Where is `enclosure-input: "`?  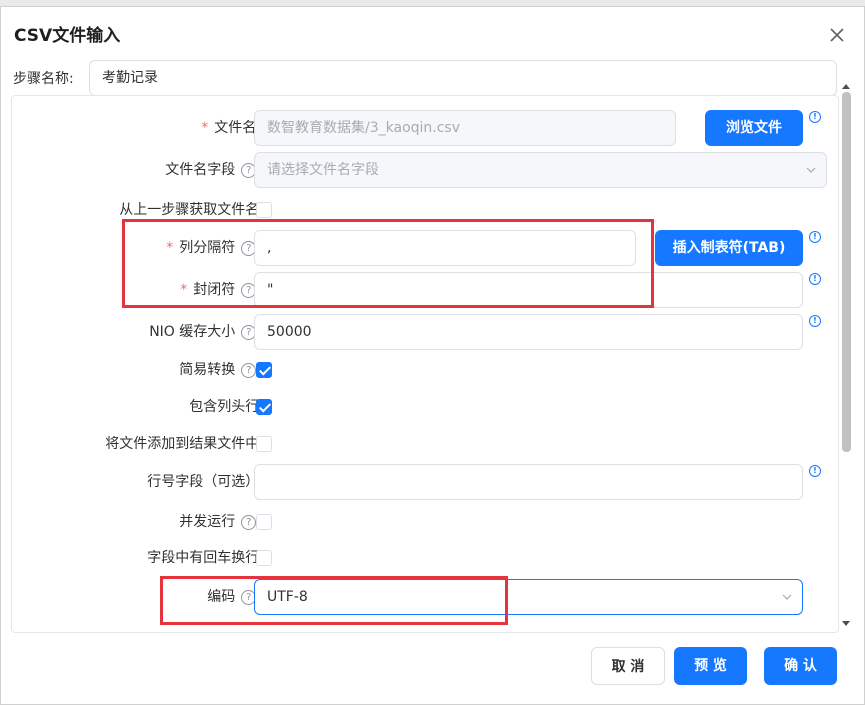 enclosure-input: " is located at coordinates (528, 290).